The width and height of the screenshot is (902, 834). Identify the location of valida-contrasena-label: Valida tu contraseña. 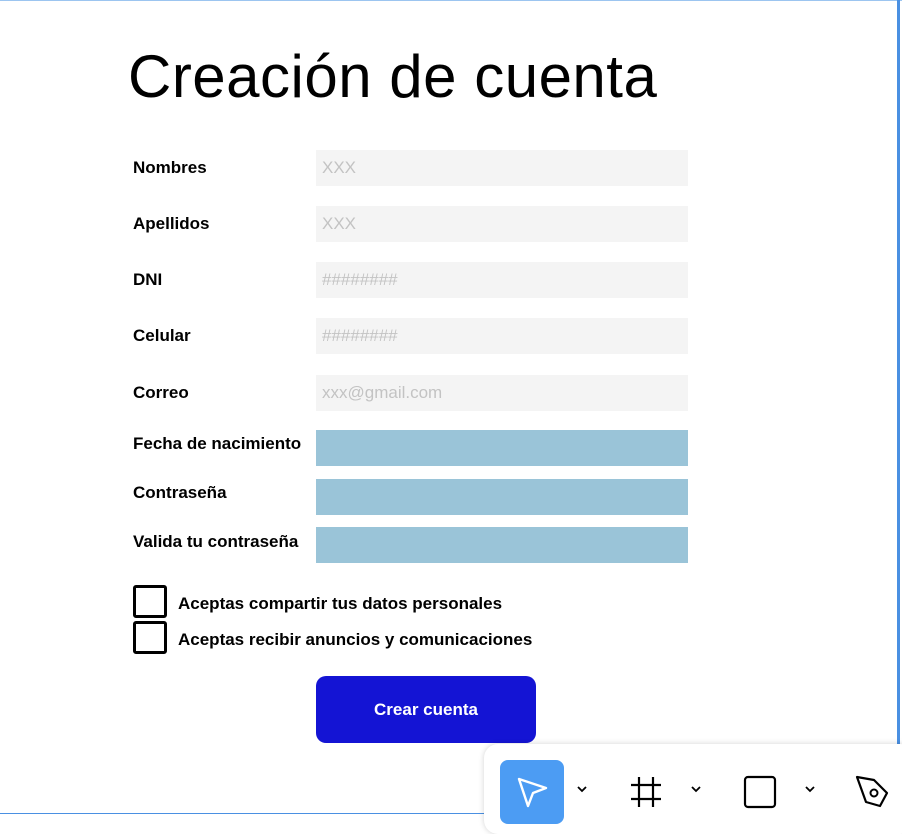
(216, 541).